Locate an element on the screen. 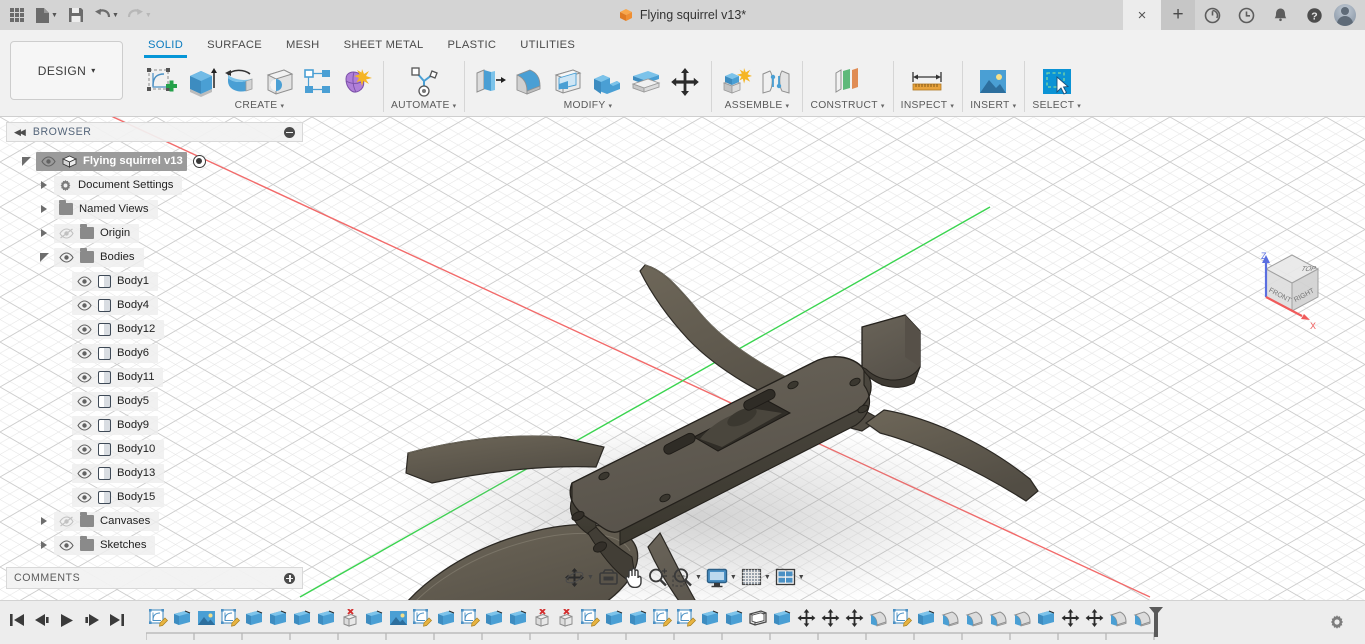 This screenshot has height=644, width=1365. tree-item-chip: Body6 is located at coordinates (115, 353).